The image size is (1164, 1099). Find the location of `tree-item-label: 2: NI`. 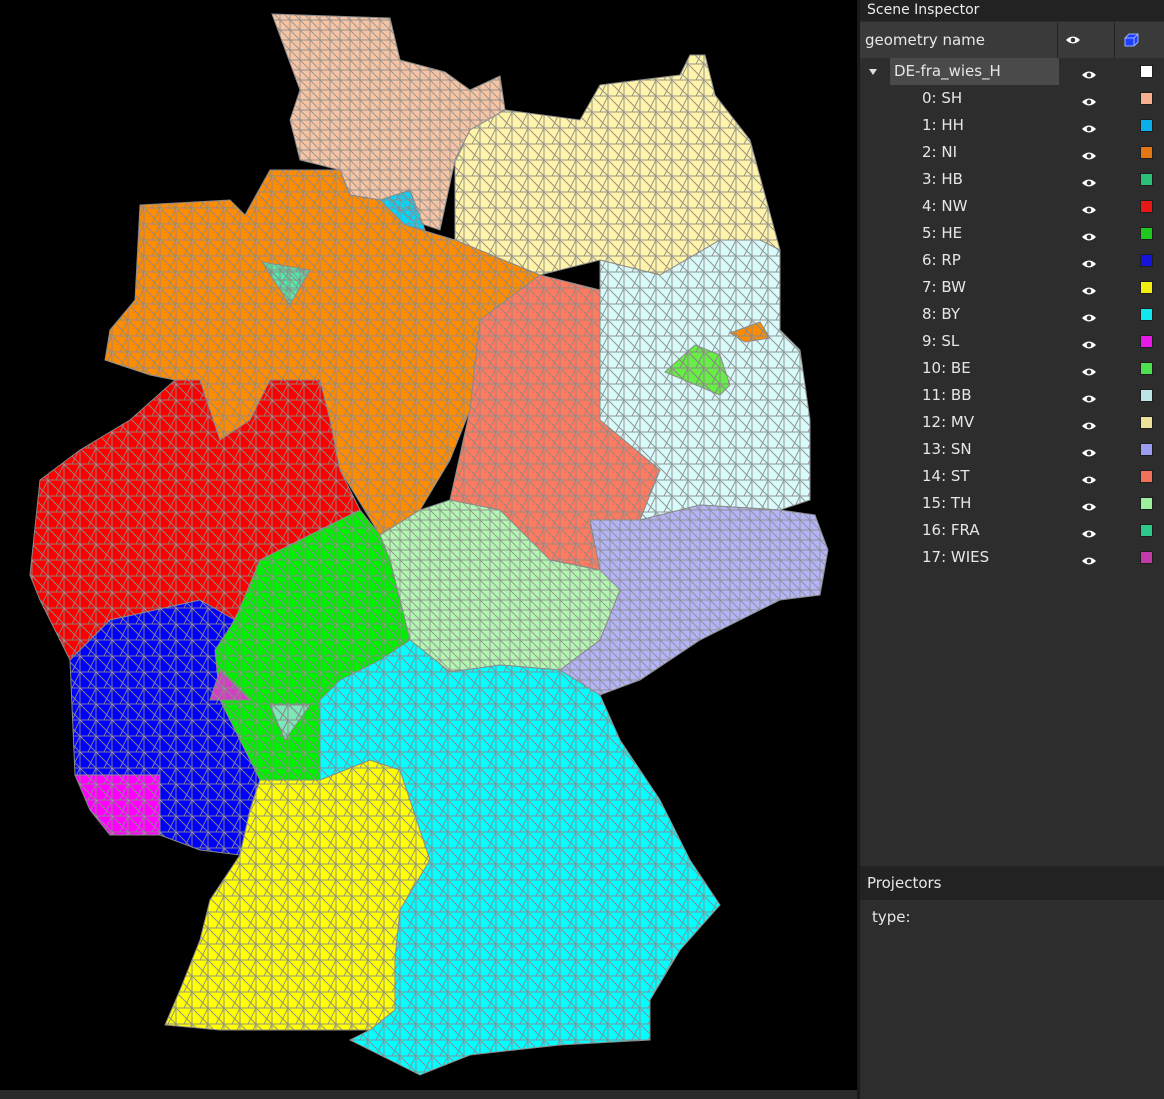

tree-item-label: 2: NI is located at coordinates (939, 152).